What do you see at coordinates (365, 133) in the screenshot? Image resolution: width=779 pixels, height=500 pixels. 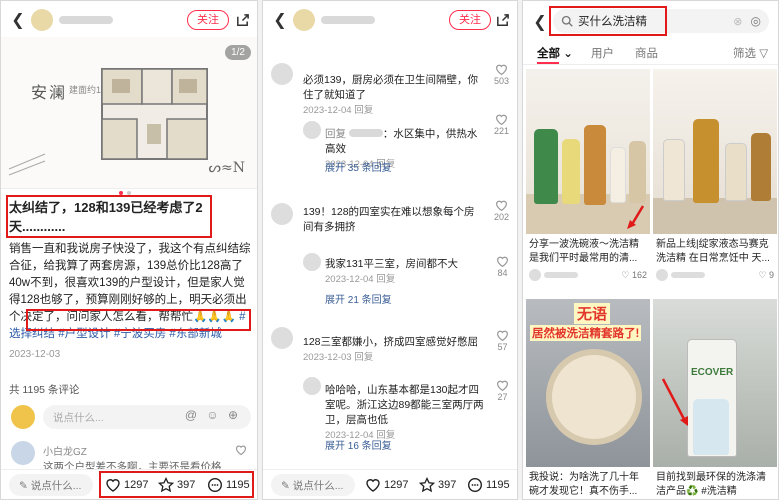 I see `reply-target-blurred` at bounding box center [365, 133].